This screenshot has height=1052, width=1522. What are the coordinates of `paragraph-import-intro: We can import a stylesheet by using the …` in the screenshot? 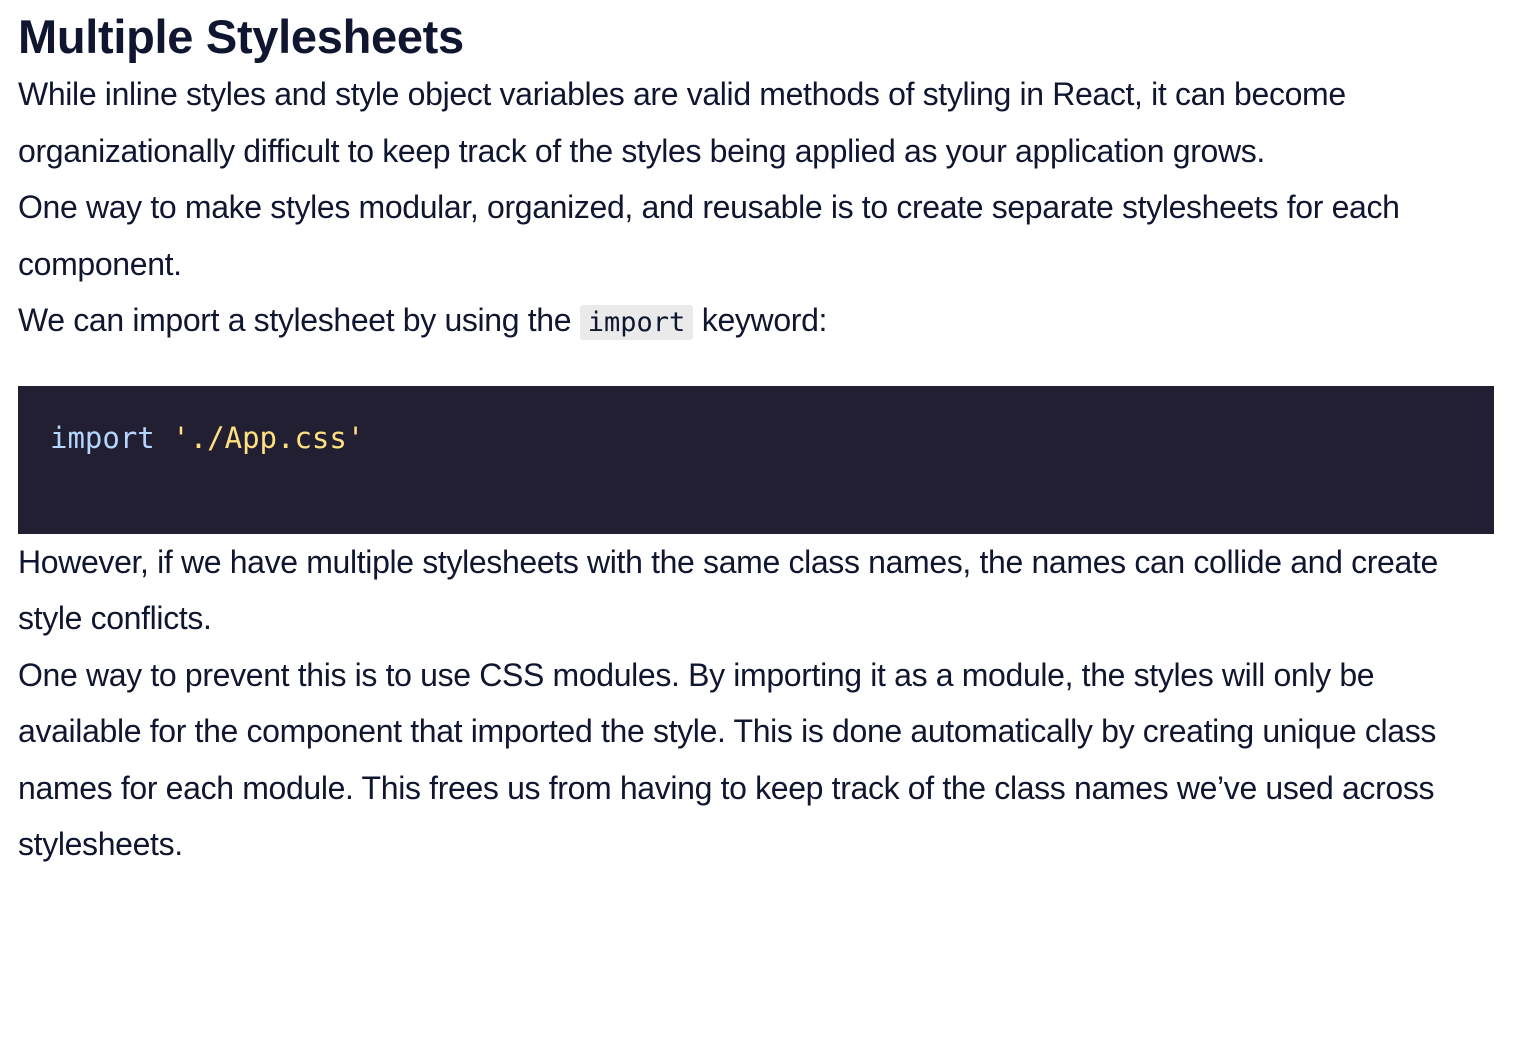 It's located at (757, 322).